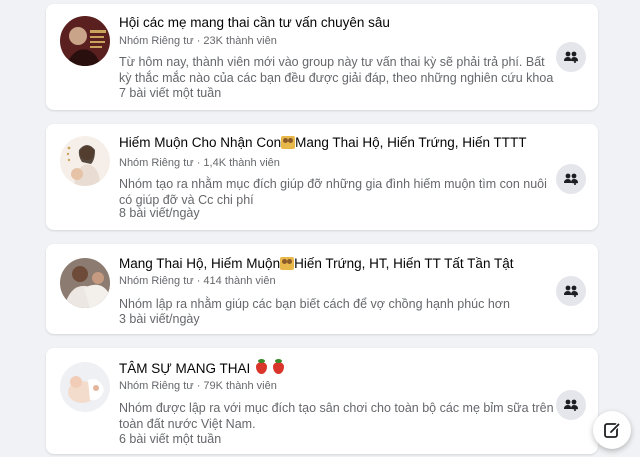 The width and height of the screenshot is (640, 457). I want to click on group-post-frequency: 3 bài viết/ngày, so click(159, 319).